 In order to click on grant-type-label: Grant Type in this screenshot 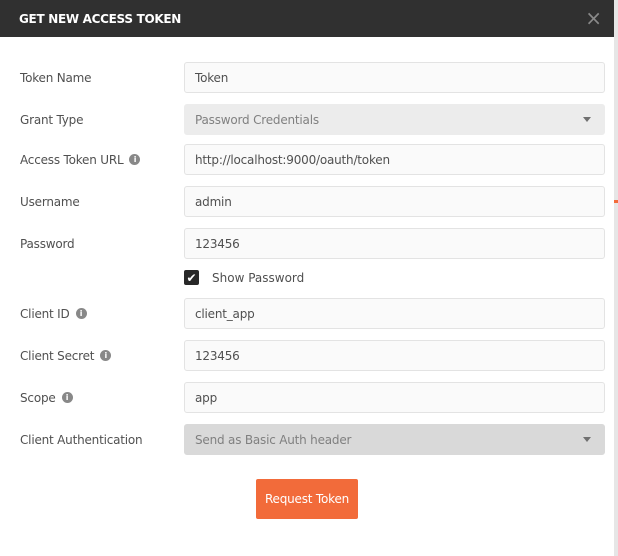, I will do `click(51, 119)`.